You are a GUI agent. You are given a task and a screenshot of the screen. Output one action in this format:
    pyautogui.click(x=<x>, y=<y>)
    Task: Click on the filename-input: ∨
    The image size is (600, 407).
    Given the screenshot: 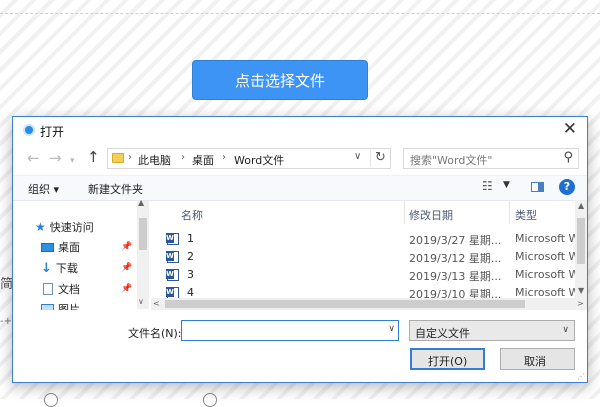 What is the action you would take?
    pyautogui.click(x=290, y=330)
    